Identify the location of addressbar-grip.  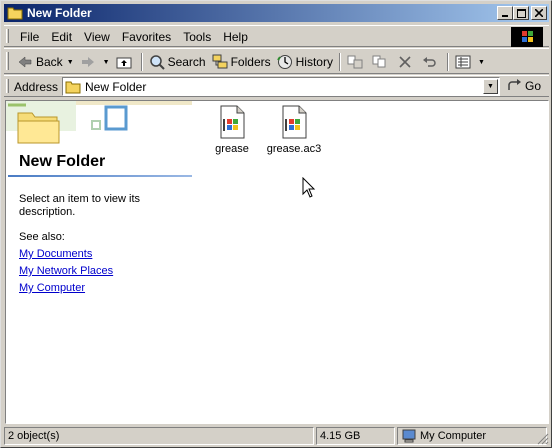
(7, 86).